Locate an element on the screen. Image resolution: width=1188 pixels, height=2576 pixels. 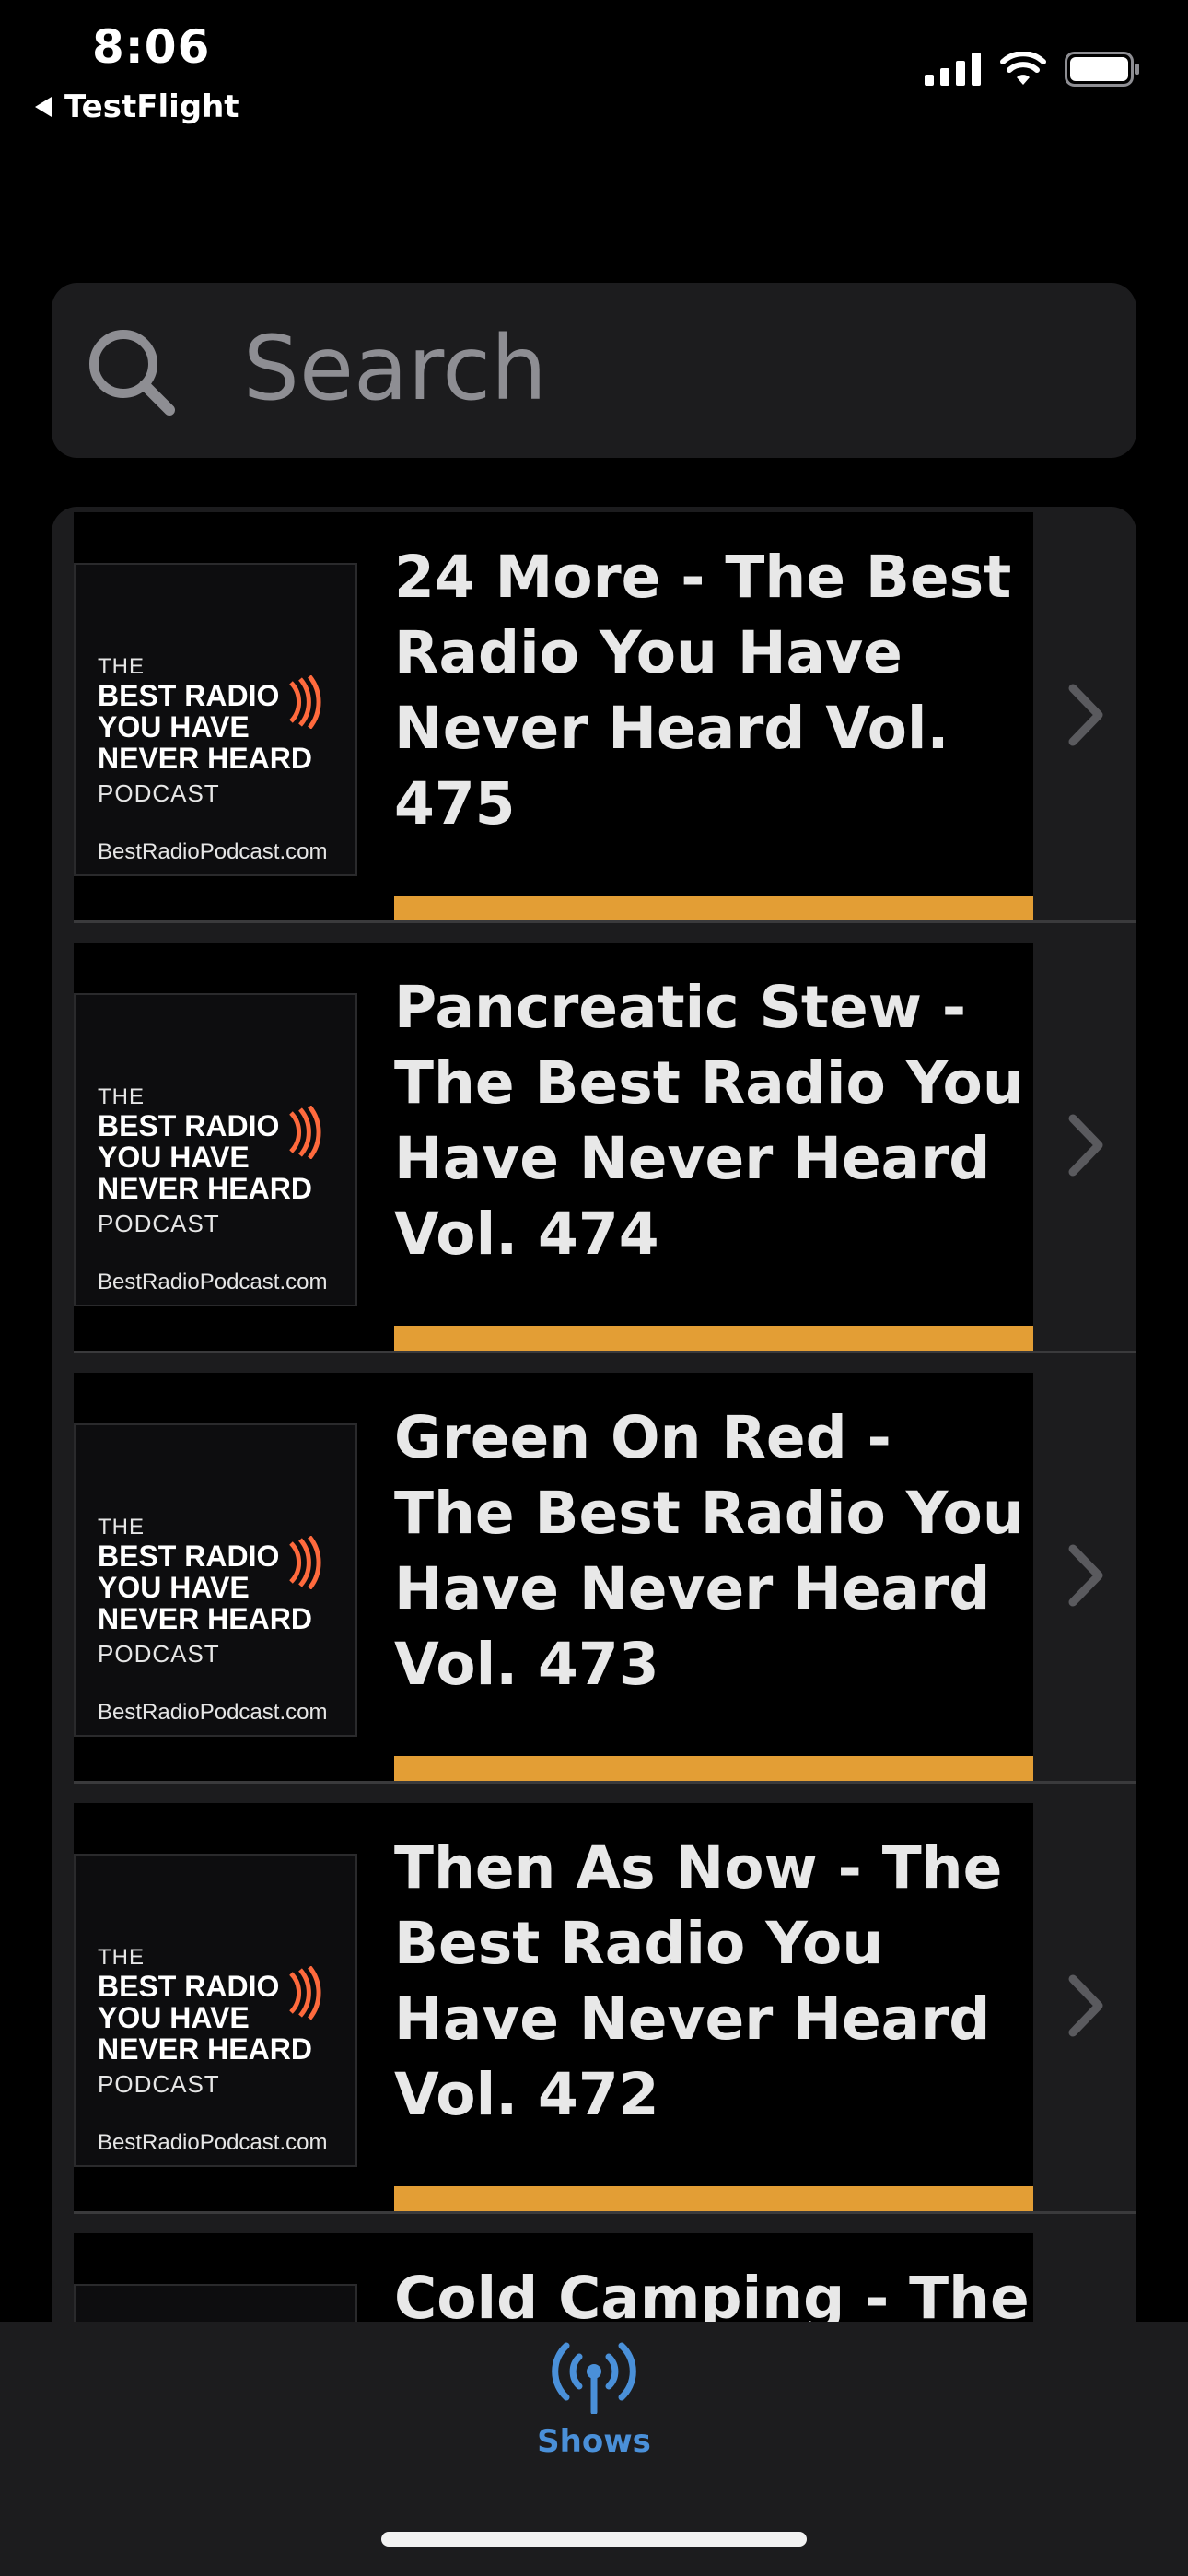
back-link-label: TestFlight is located at coordinates (151, 106).